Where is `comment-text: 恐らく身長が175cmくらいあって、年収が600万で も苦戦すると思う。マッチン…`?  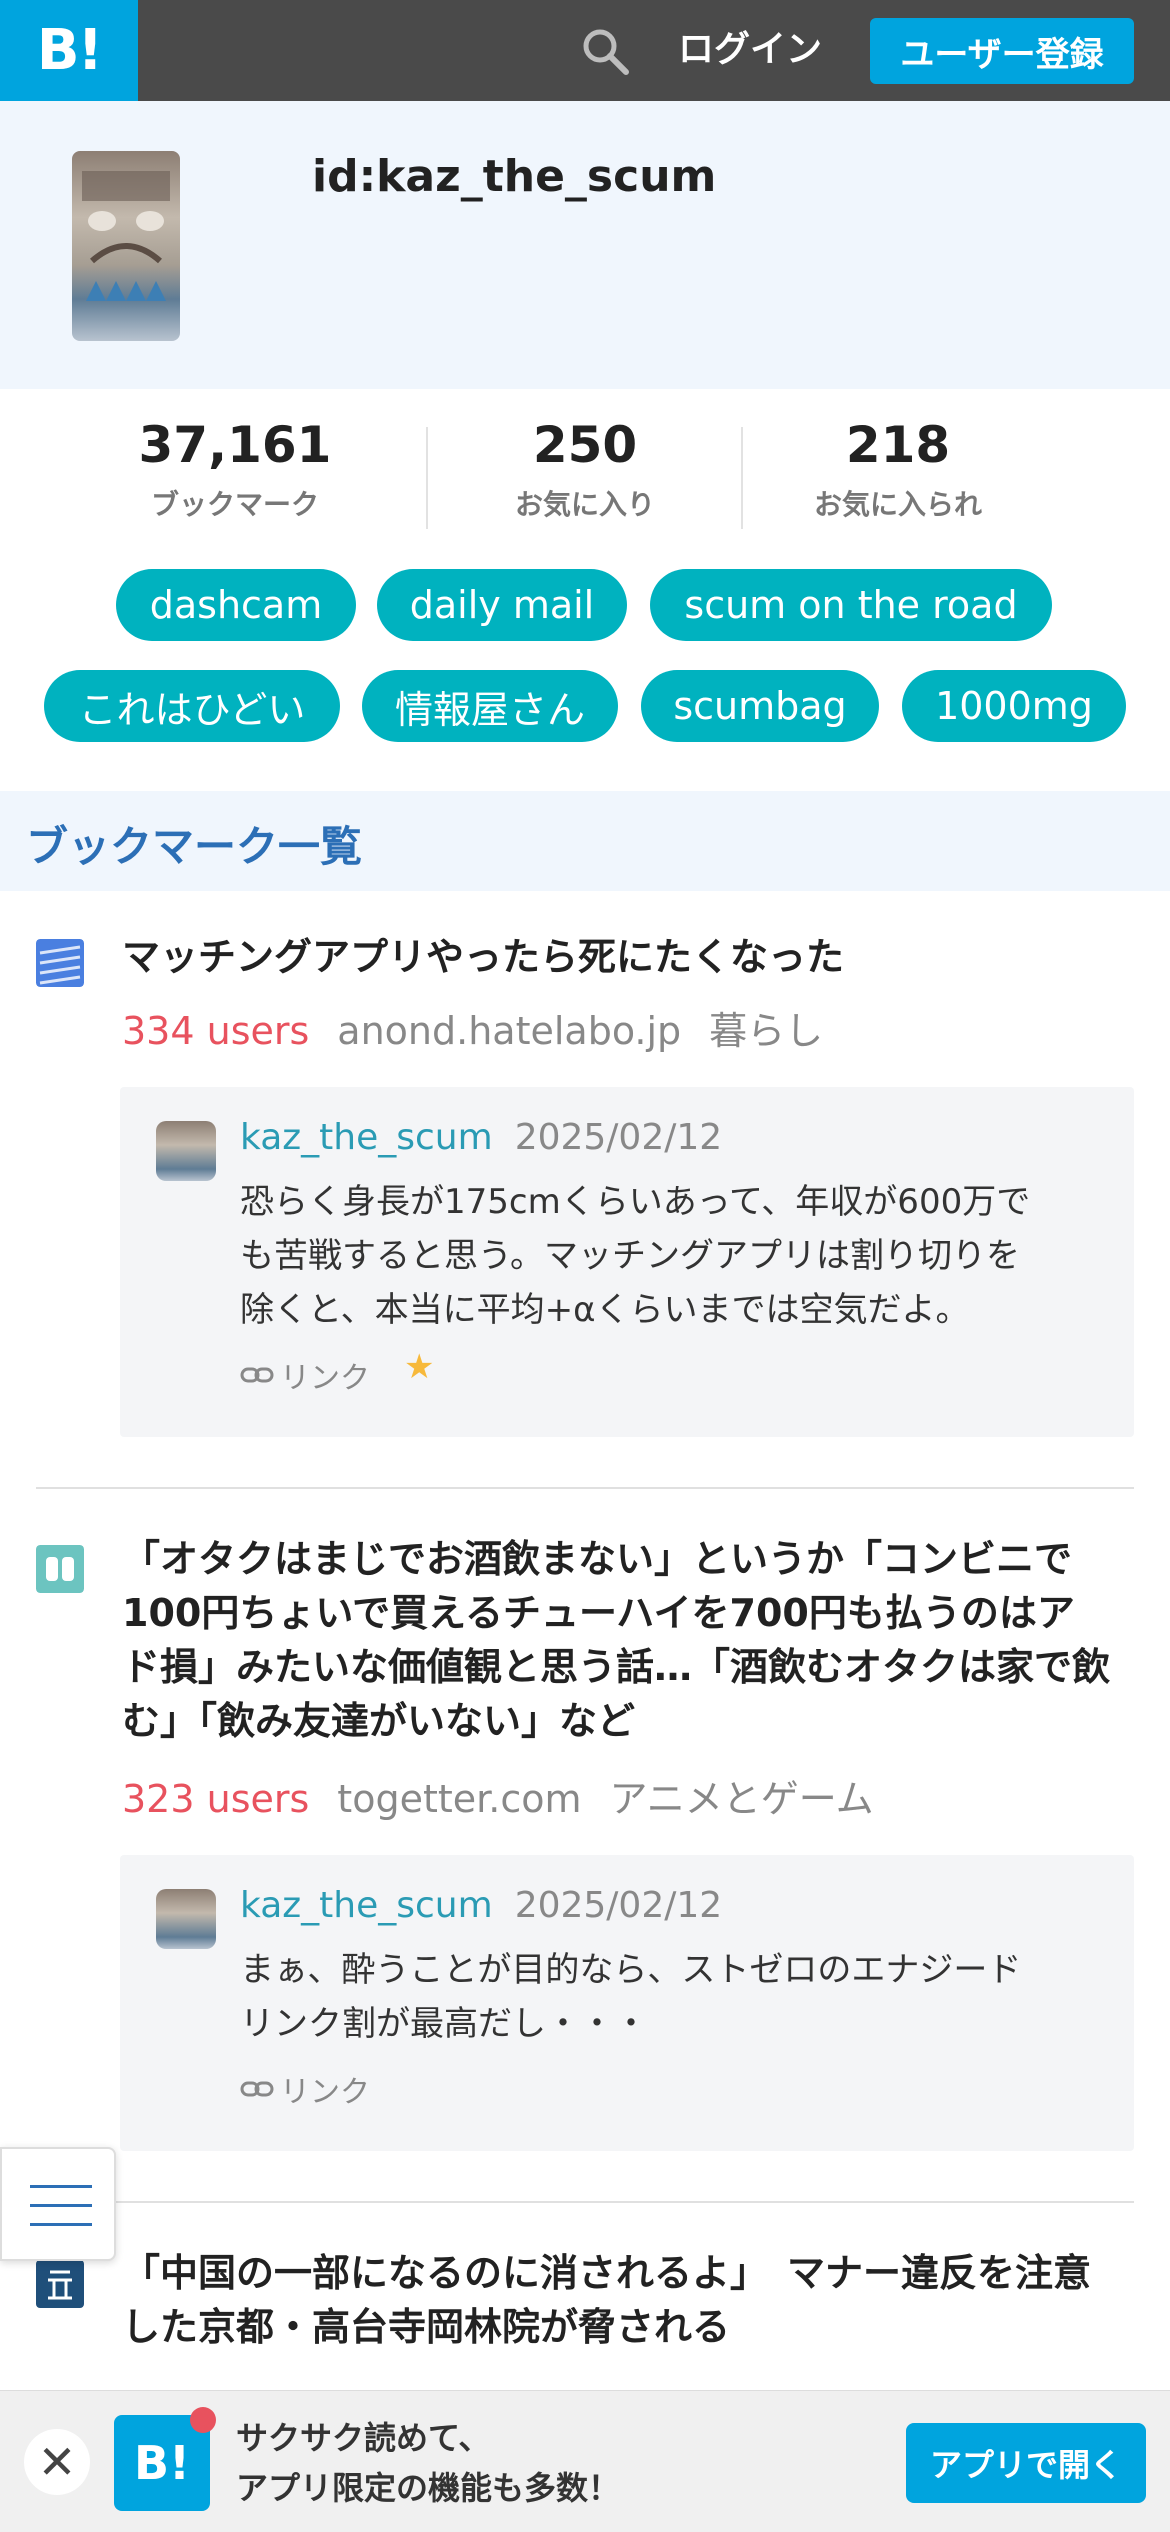 comment-text: 恐らく身長が175cmくらいあって、年収が600万で も苦戦すると思う。マッチン… is located at coordinates (670, 1256).